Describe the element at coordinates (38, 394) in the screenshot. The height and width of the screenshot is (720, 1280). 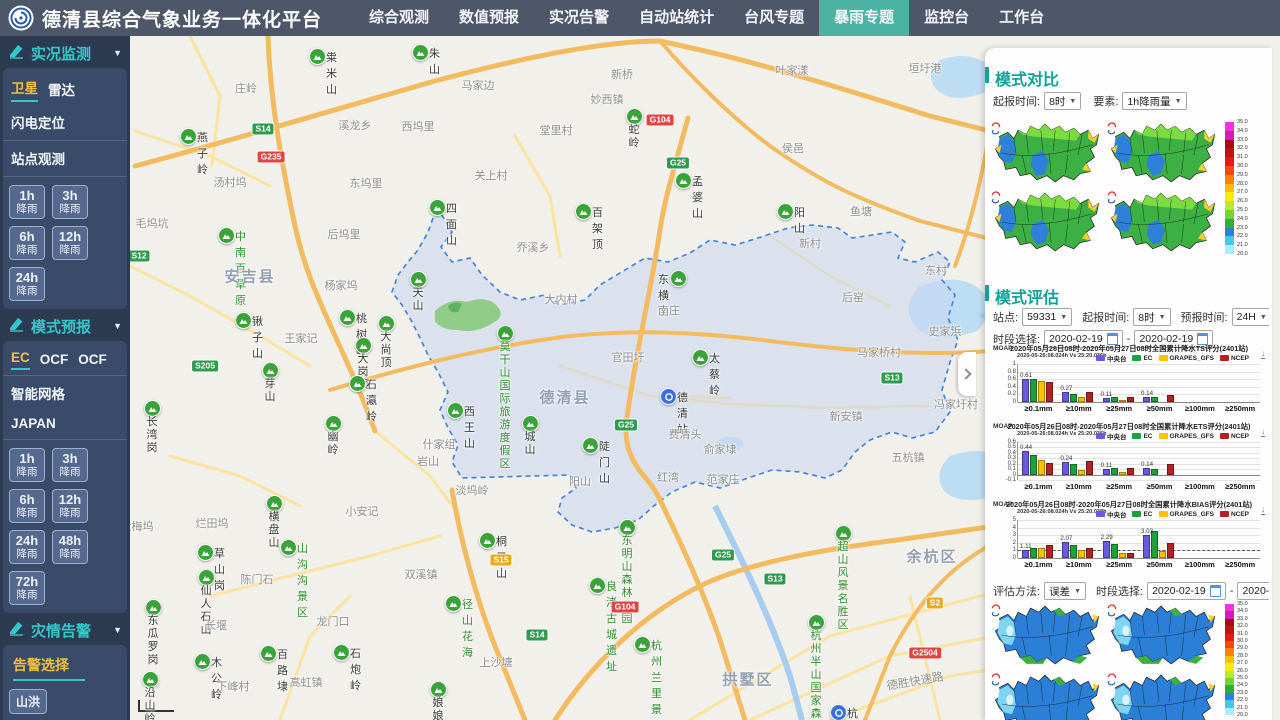
I see `tab-智能网格: 智能网格` at that location.